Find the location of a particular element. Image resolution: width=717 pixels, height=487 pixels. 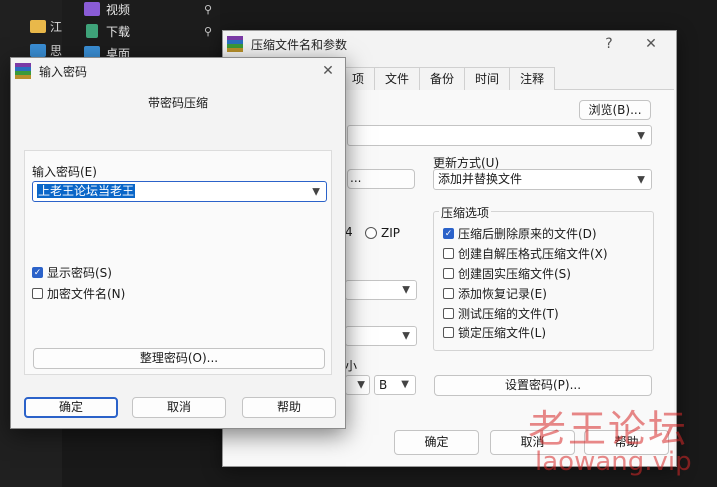

compression-options-title: 压缩选项 is located at coordinates (465, 212).